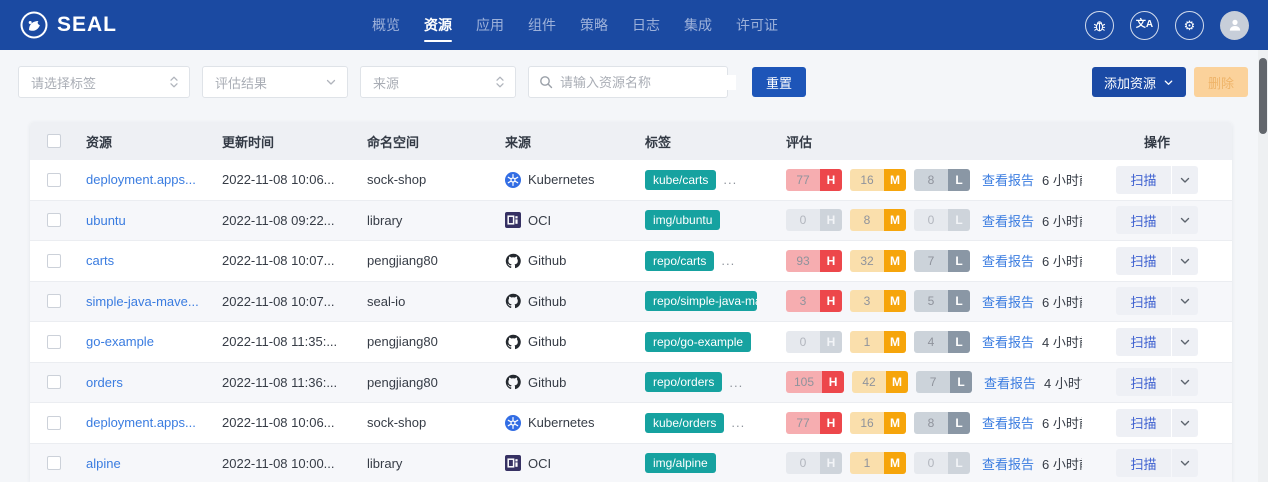 This screenshot has height=482, width=1268. Describe the element at coordinates (438, 82) in the screenshot. I see `source-filter-select: 来源` at that location.